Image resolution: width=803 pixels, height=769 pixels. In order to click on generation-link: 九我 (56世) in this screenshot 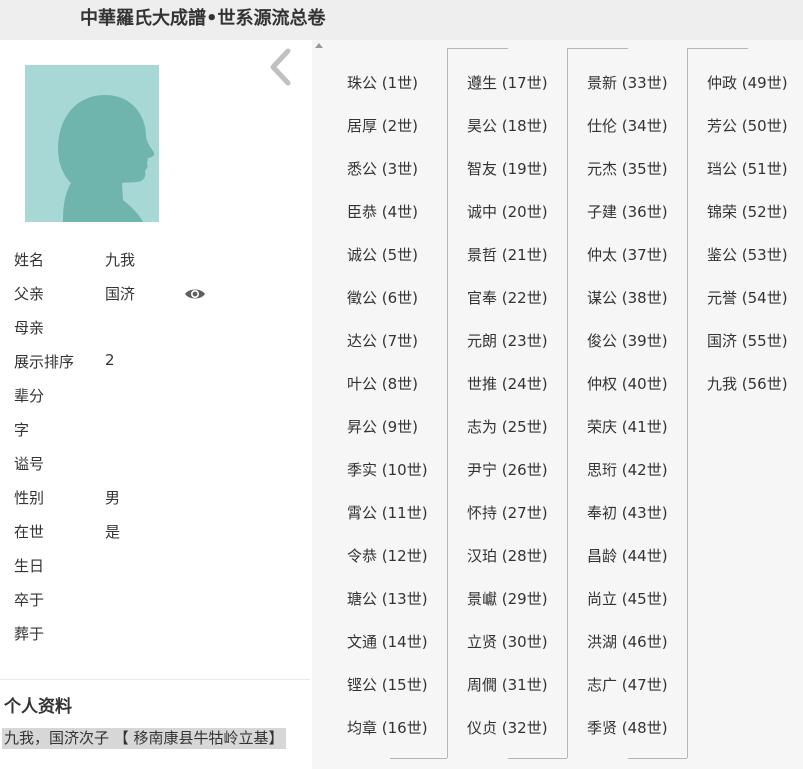, I will do `click(747, 384)`.